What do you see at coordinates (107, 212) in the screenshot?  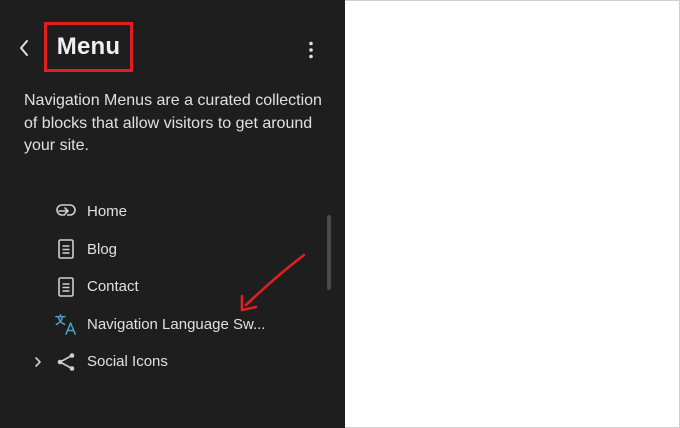 I see `nav-item-label: Home` at bounding box center [107, 212].